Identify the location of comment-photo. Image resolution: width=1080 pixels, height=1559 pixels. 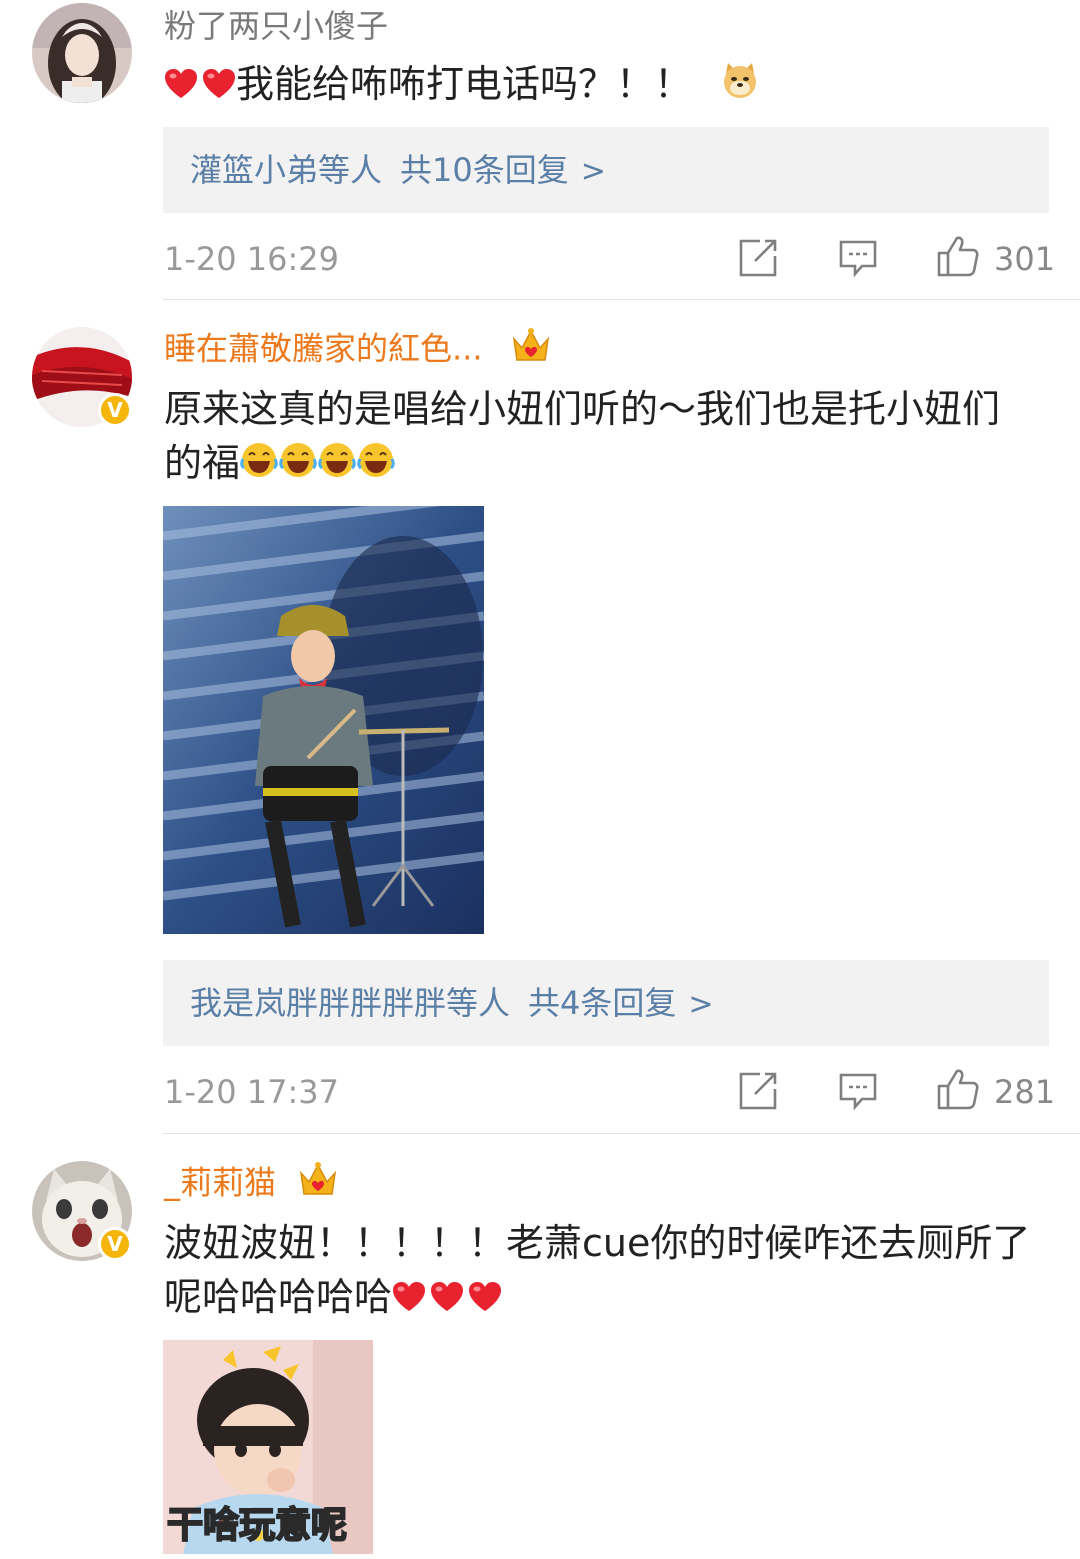
(323, 720).